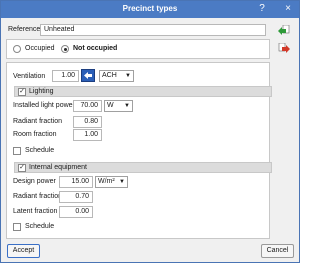  What do you see at coordinates (284, 30) in the screenshot?
I see `import-icon` at bounding box center [284, 30].